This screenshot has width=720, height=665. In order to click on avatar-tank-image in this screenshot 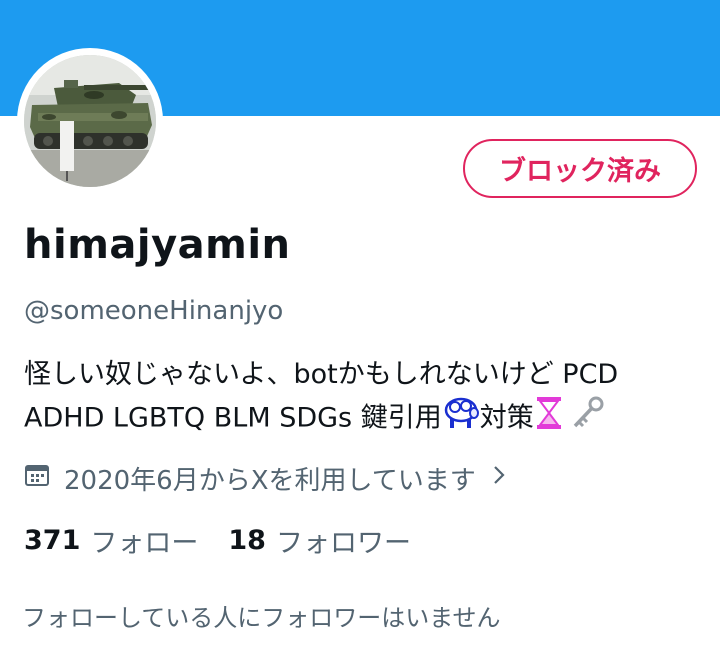, I will do `click(90, 121)`.